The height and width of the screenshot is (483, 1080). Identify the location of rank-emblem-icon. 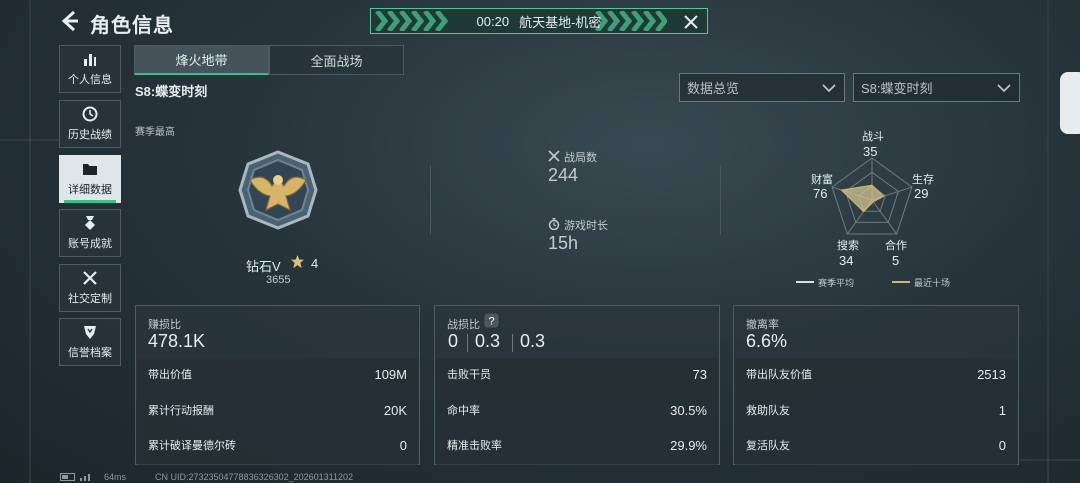
(278, 190).